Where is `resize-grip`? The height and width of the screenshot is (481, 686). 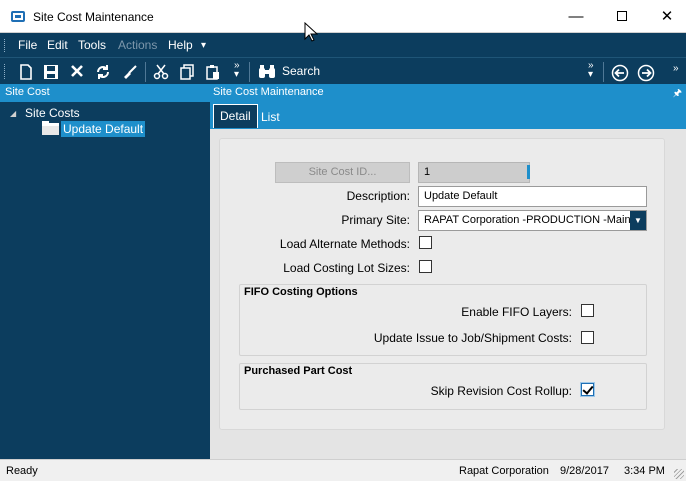 resize-grip is located at coordinates (679, 474).